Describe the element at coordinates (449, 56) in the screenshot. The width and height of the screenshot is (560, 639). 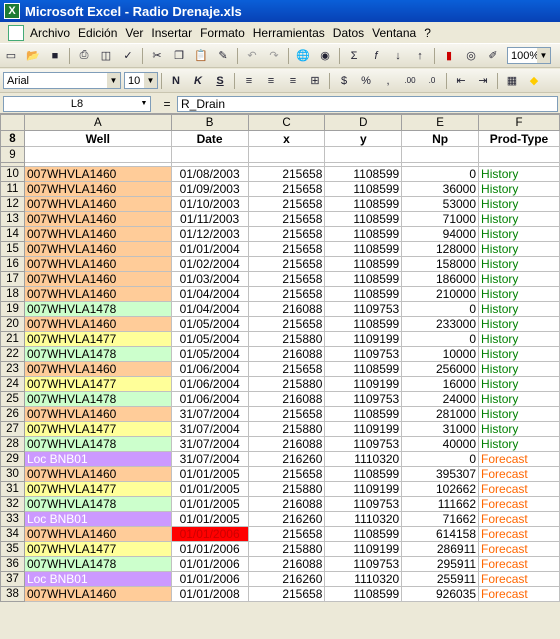
I see `chart-wizard-icon: ▮` at that location.